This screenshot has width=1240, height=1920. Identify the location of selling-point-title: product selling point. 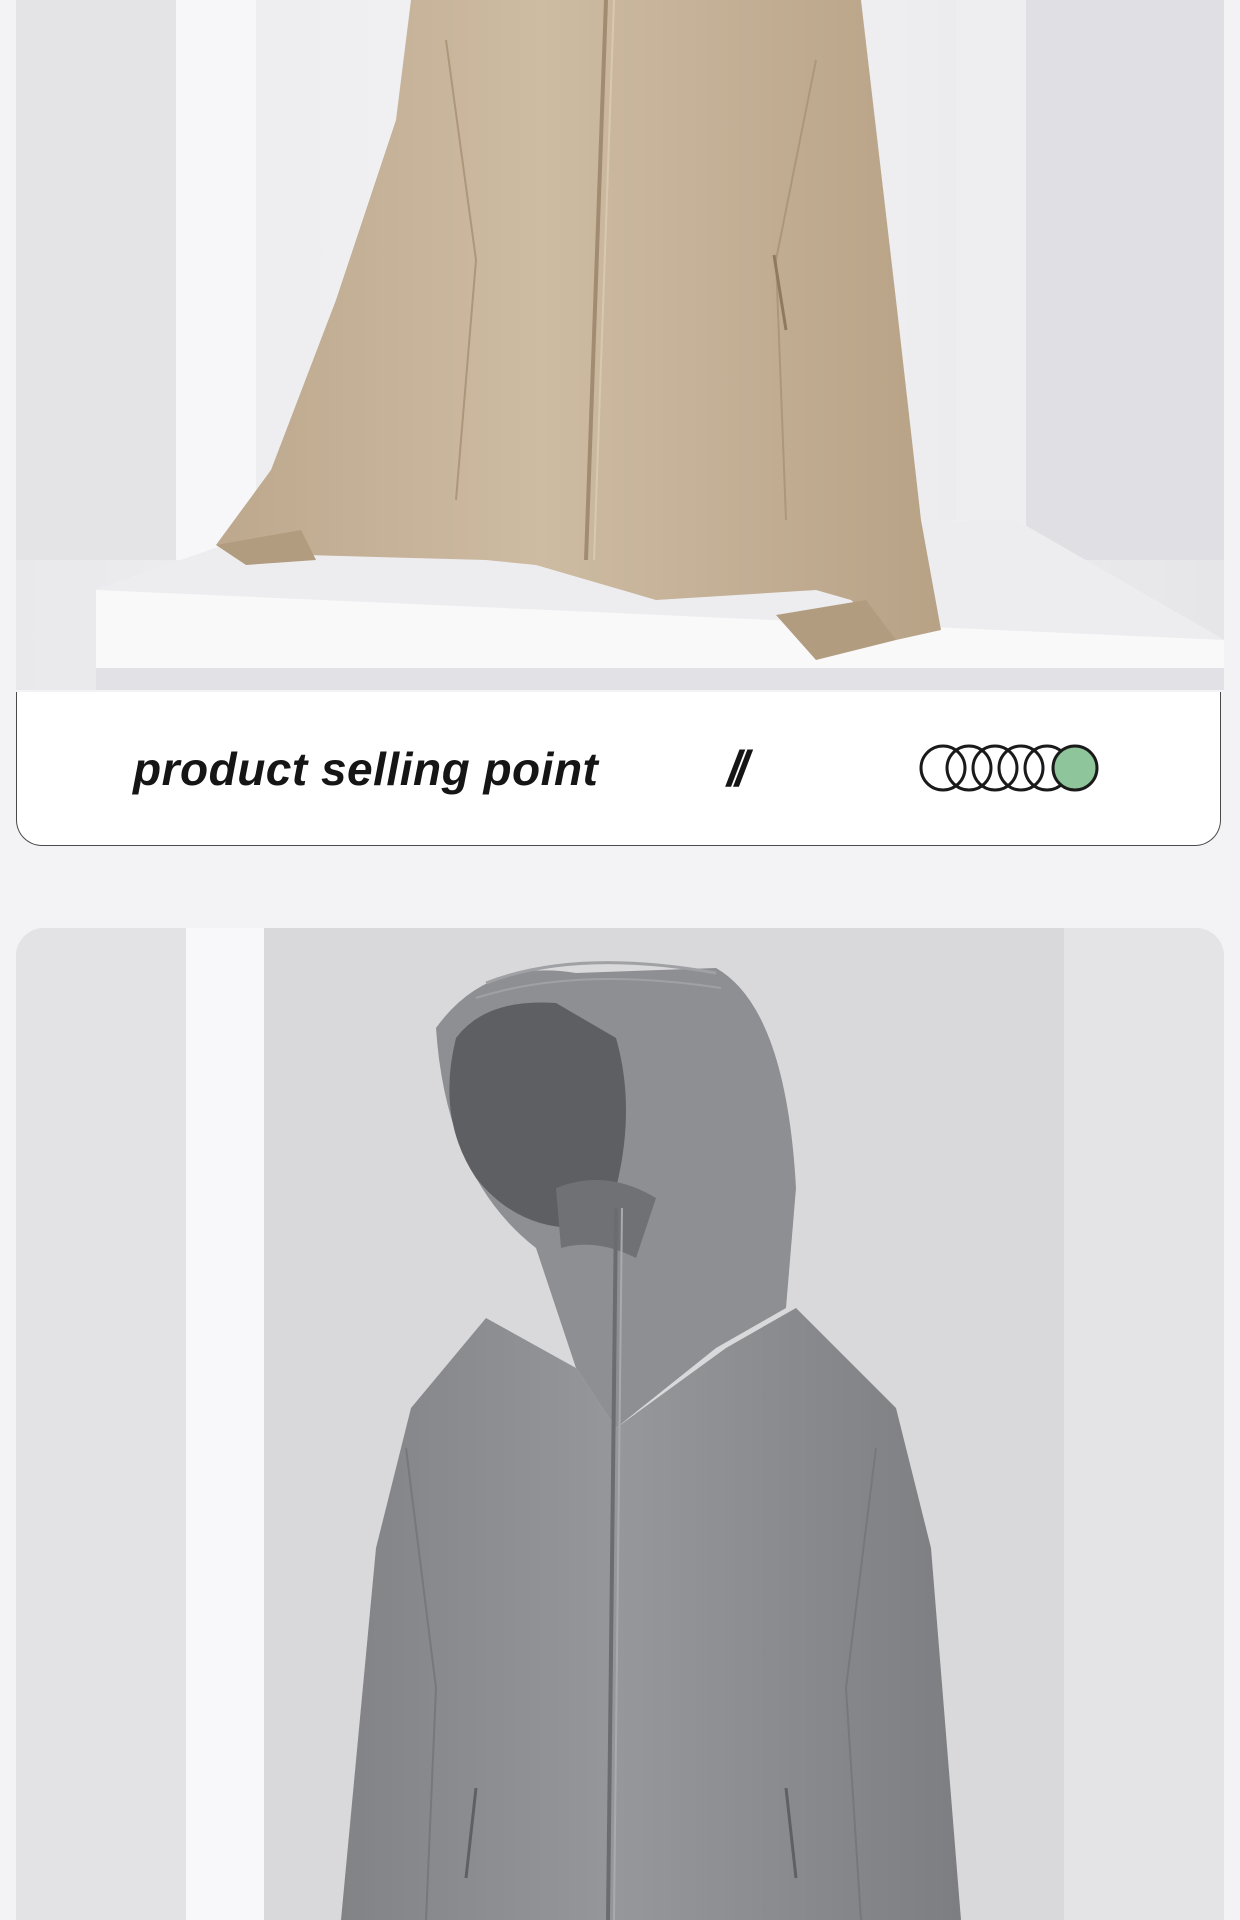
(366, 769).